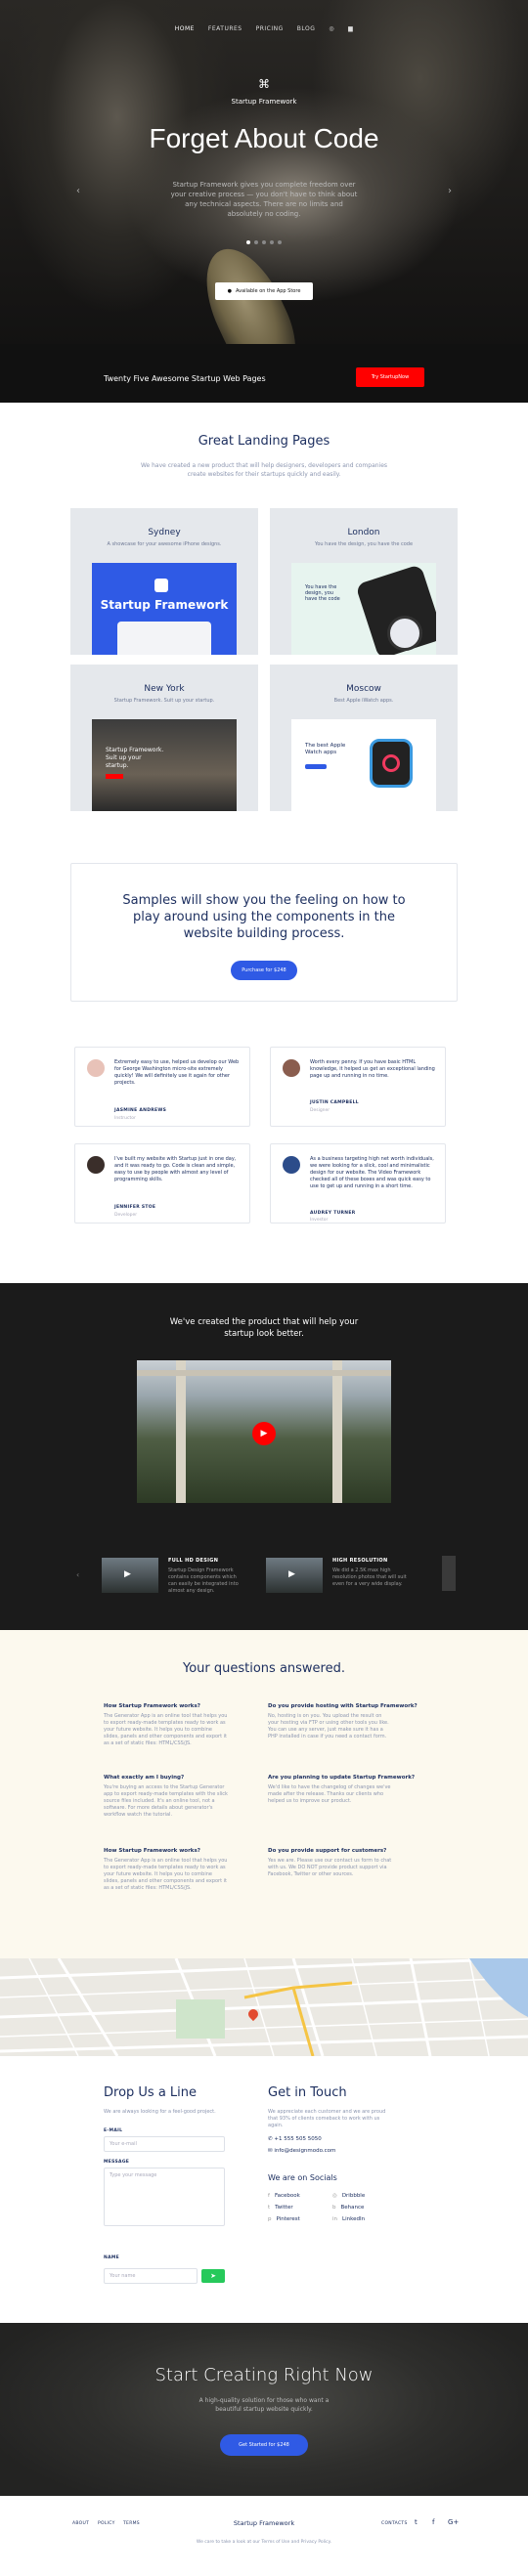 Image resolution: width=528 pixels, height=2576 pixels. Describe the element at coordinates (287, 2196) in the screenshot. I see `social-label: Facebook` at that location.